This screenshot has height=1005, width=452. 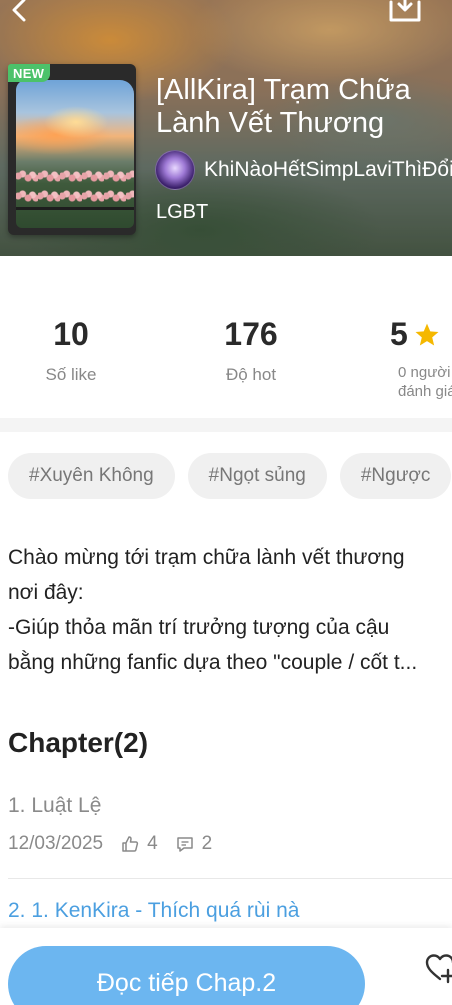 What do you see at coordinates (75, 154) in the screenshot?
I see `cover-landscape` at bounding box center [75, 154].